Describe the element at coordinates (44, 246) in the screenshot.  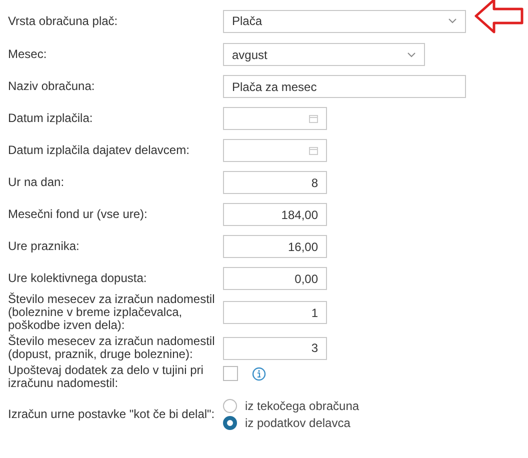
I see `field-label: Ure praznika:` at that location.